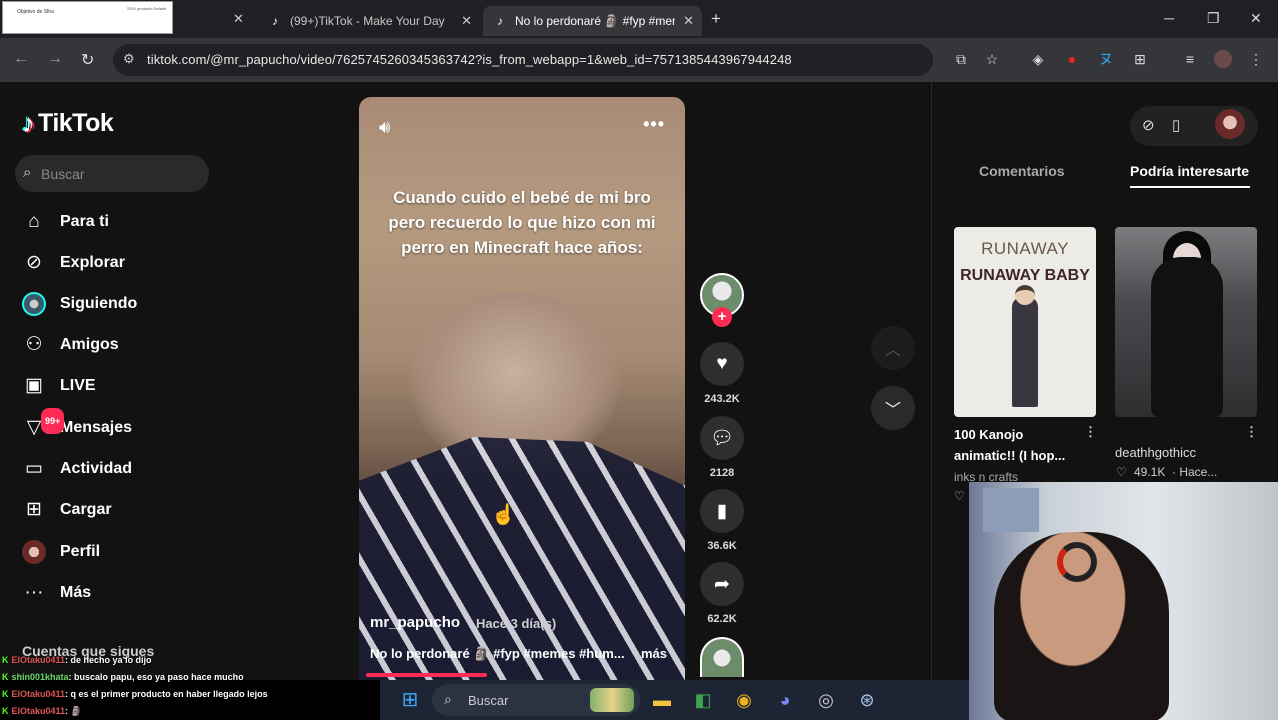 This screenshot has height=720, width=1278. I want to click on extension-icon: ◈, so click(1038, 59).